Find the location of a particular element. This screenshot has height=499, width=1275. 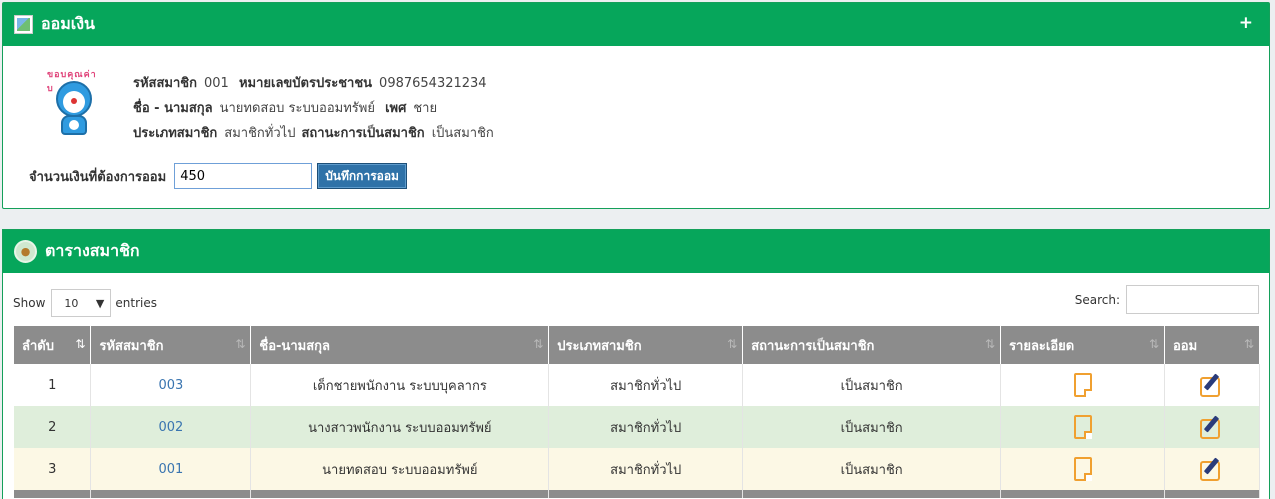

col-header-type: ประเภทสามชิก ⇅ is located at coordinates (646, 345).